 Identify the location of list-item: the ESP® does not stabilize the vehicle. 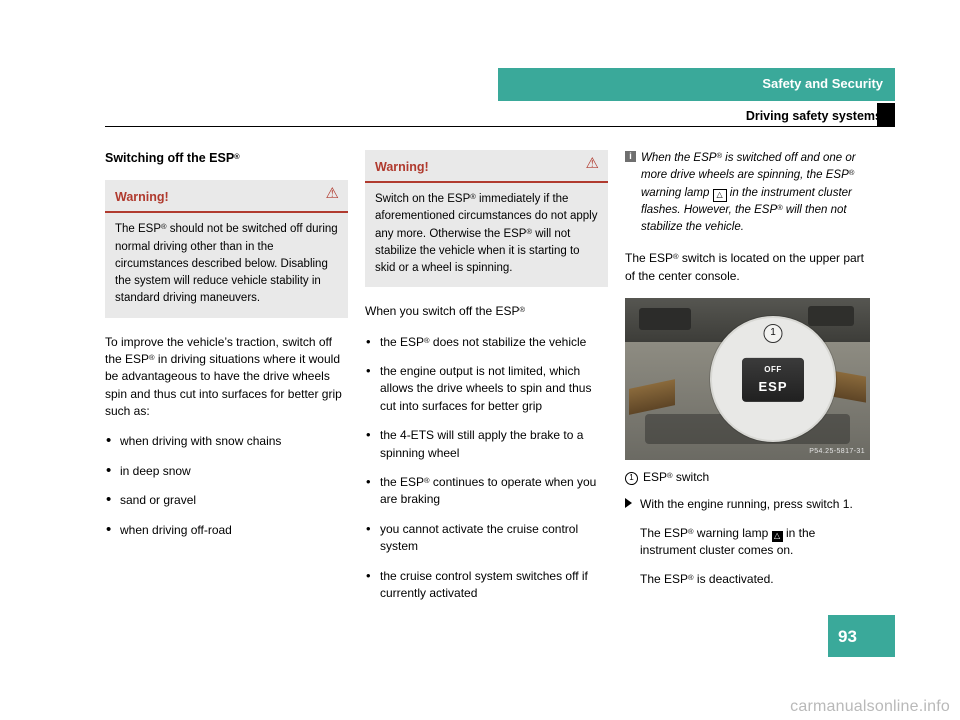
(486, 342).